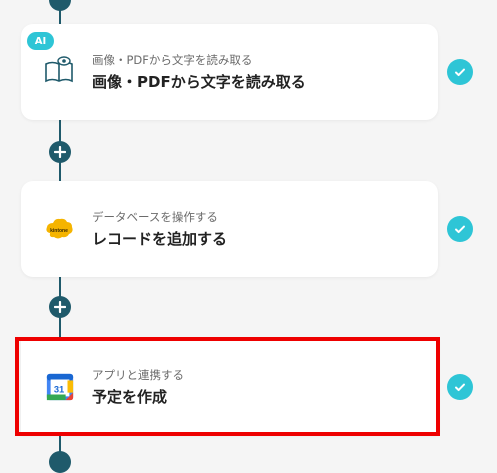 This screenshot has height=473, width=497. Describe the element at coordinates (172, 60) in the screenshot. I see `step-subtitle: 画像・PDFから文字を読み取る` at that location.